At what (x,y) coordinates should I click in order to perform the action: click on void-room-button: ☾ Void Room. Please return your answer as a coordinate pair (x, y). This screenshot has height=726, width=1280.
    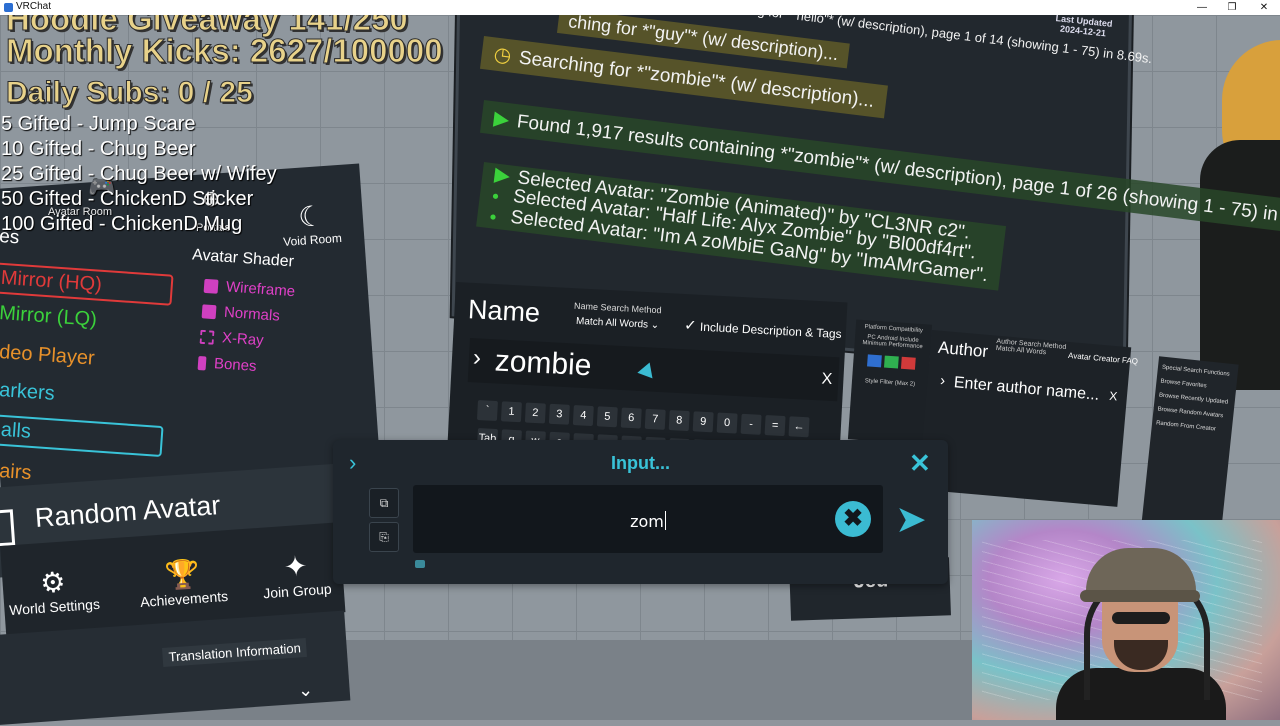
    Looking at the image, I should click on (311, 223).